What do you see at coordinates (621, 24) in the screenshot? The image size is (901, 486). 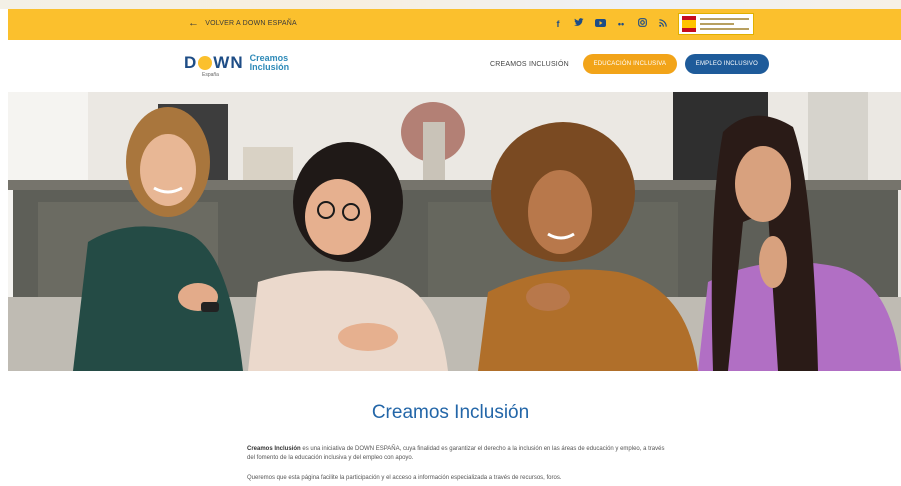 I see `flickr-icon: ••` at bounding box center [621, 24].